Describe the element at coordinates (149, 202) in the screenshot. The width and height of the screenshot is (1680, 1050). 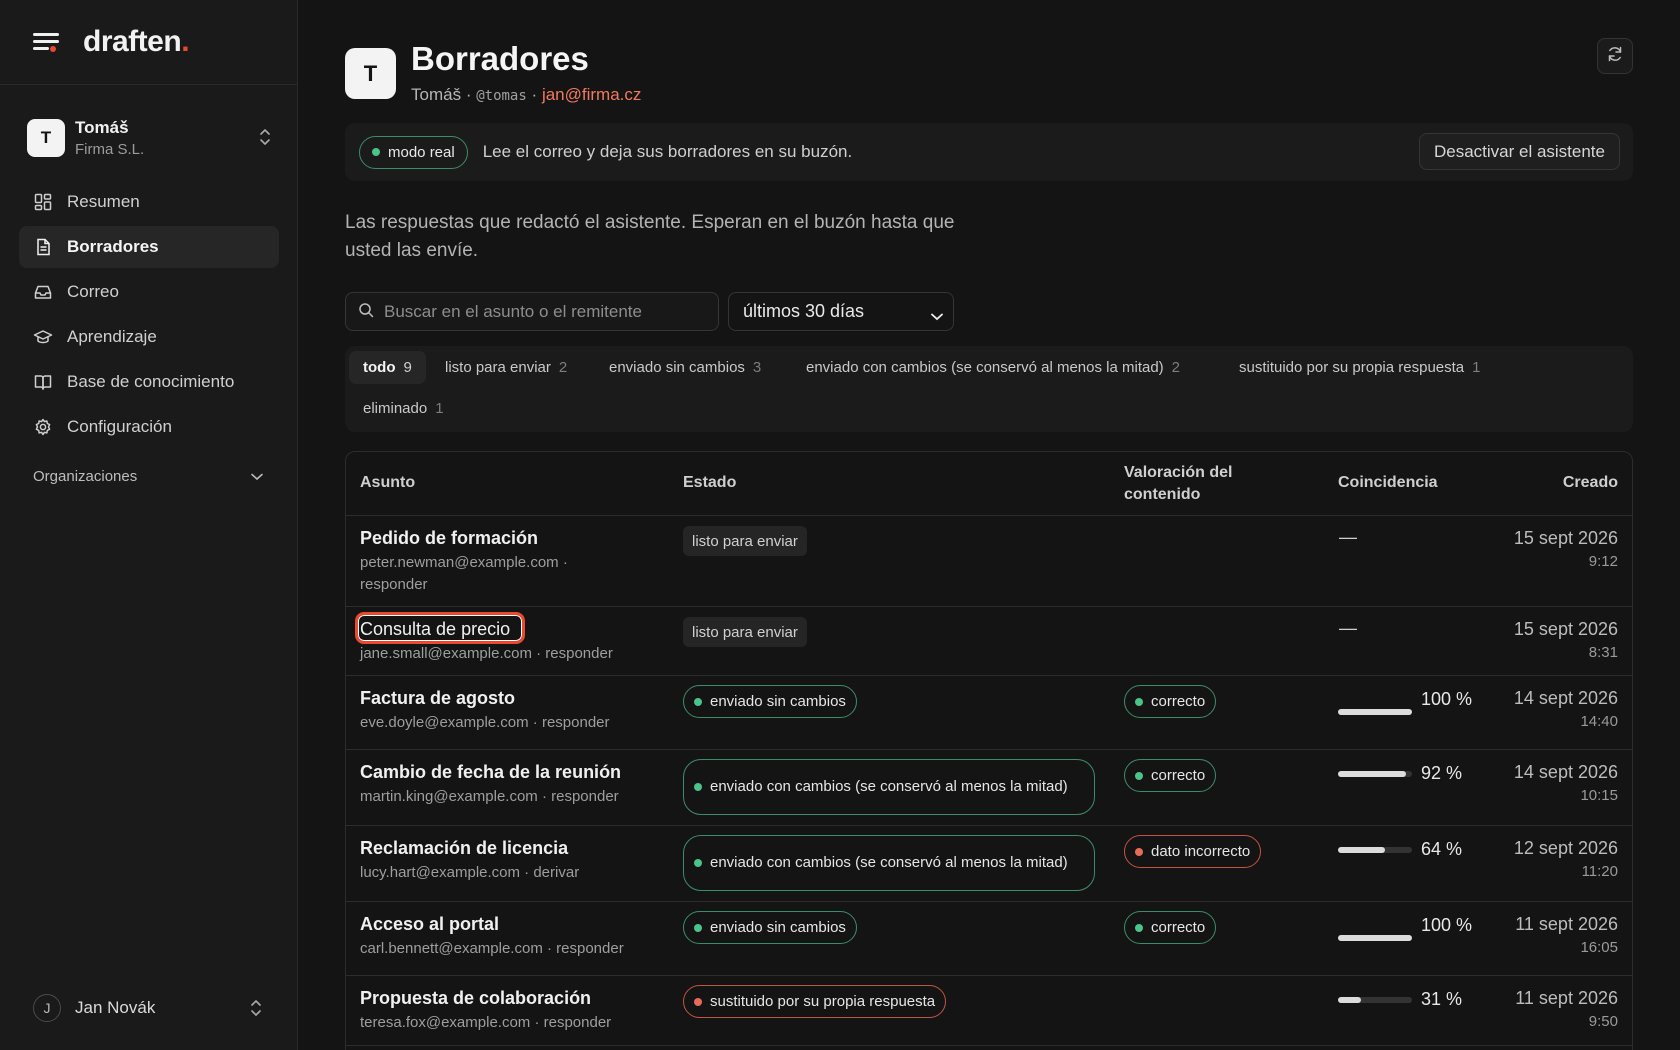
I see `nav-item-resumen: Resumen` at that location.